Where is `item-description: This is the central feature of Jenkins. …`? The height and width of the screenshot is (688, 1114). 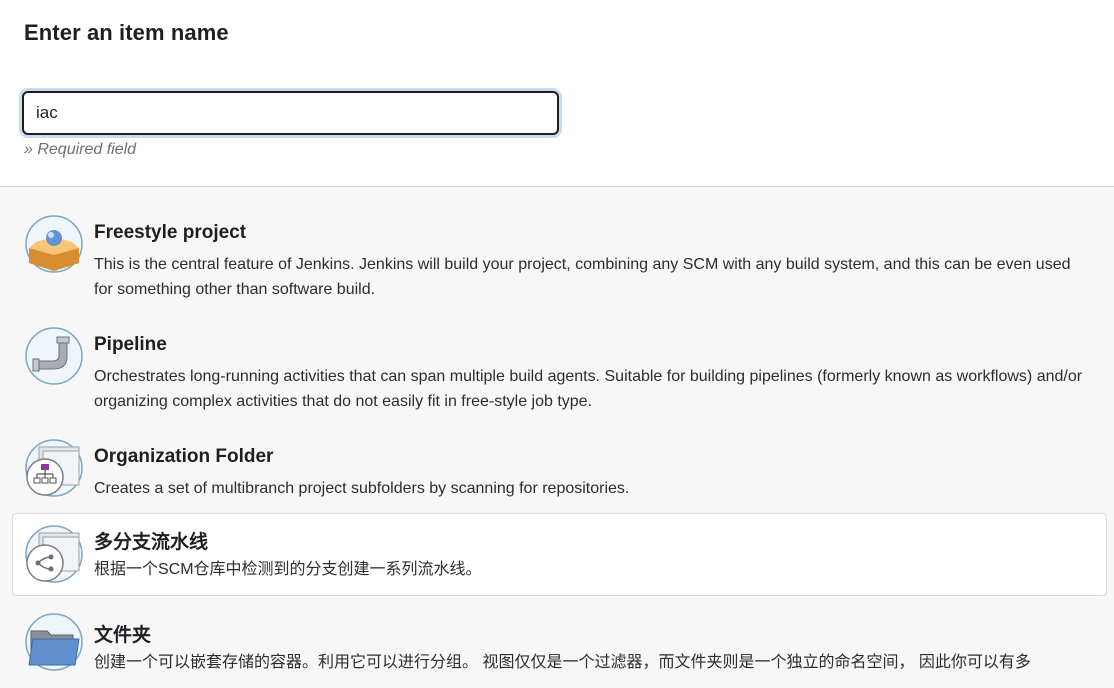
item-description: This is the central feature of Jenkins. … is located at coordinates (582, 277).